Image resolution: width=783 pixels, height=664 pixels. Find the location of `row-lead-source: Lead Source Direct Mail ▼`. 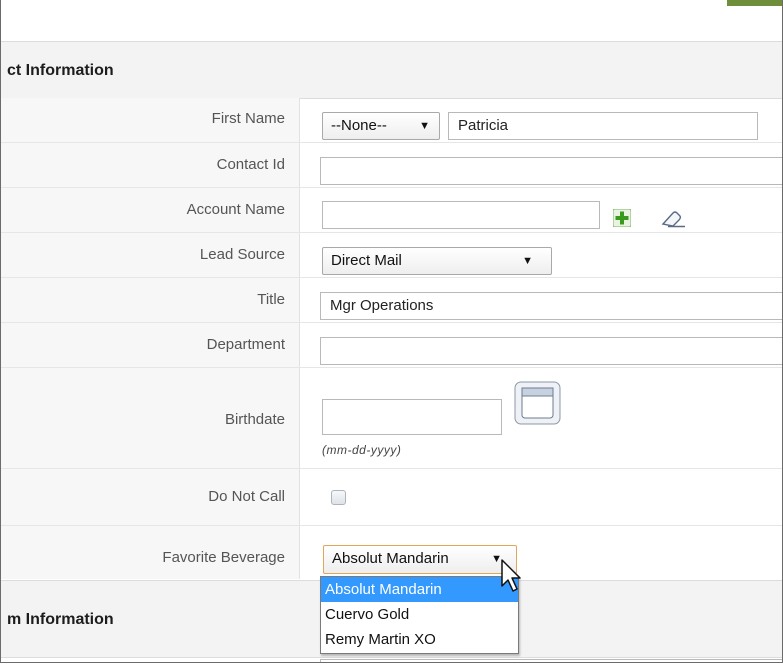

row-lead-source: Lead Source Direct Mail ▼ is located at coordinates (391, 255).